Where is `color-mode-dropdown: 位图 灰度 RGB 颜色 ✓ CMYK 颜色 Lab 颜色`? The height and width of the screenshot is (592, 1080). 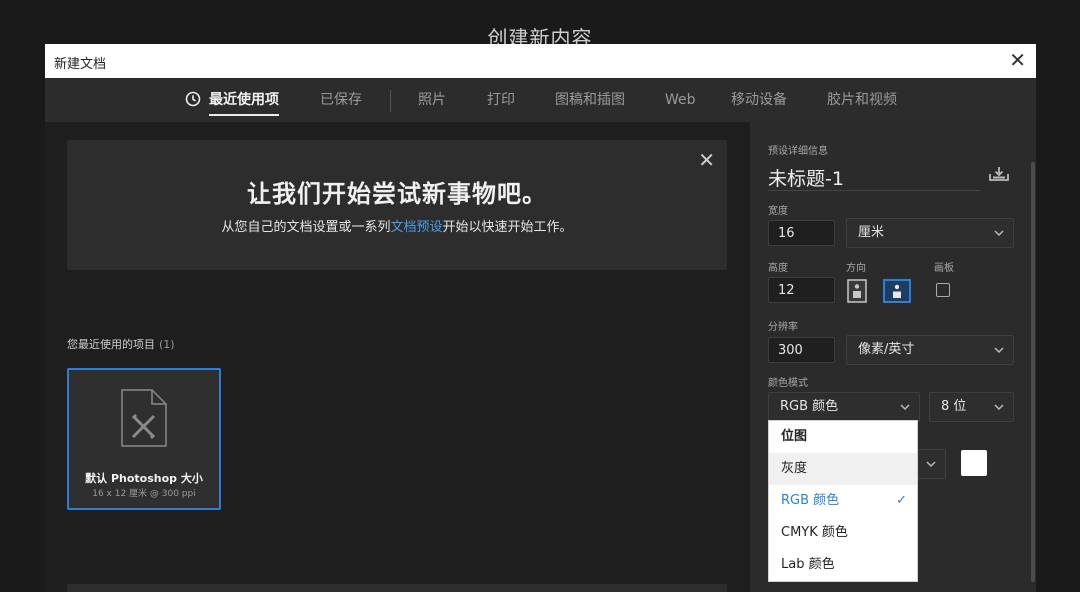 color-mode-dropdown: 位图 灰度 RGB 颜色 ✓ CMYK 颜色 Lab 颜色 is located at coordinates (843, 501).